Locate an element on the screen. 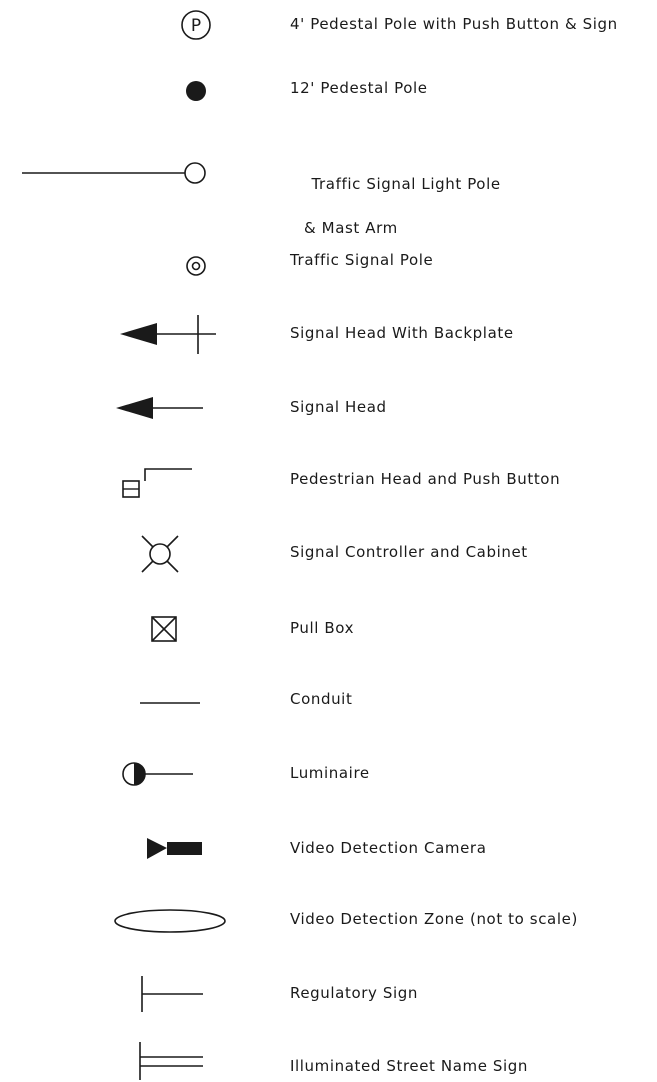  legend-row-street-name-sign: Illuminated Street Name Sign is located at coordinates (328, 1059).